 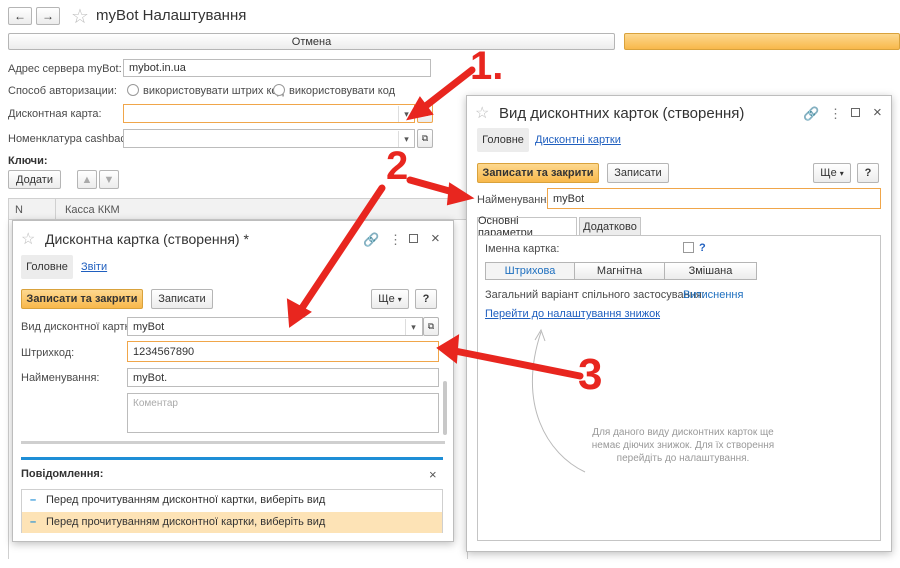 I want to click on tab-discount-cards: Дисконтні картки, so click(x=578, y=140).